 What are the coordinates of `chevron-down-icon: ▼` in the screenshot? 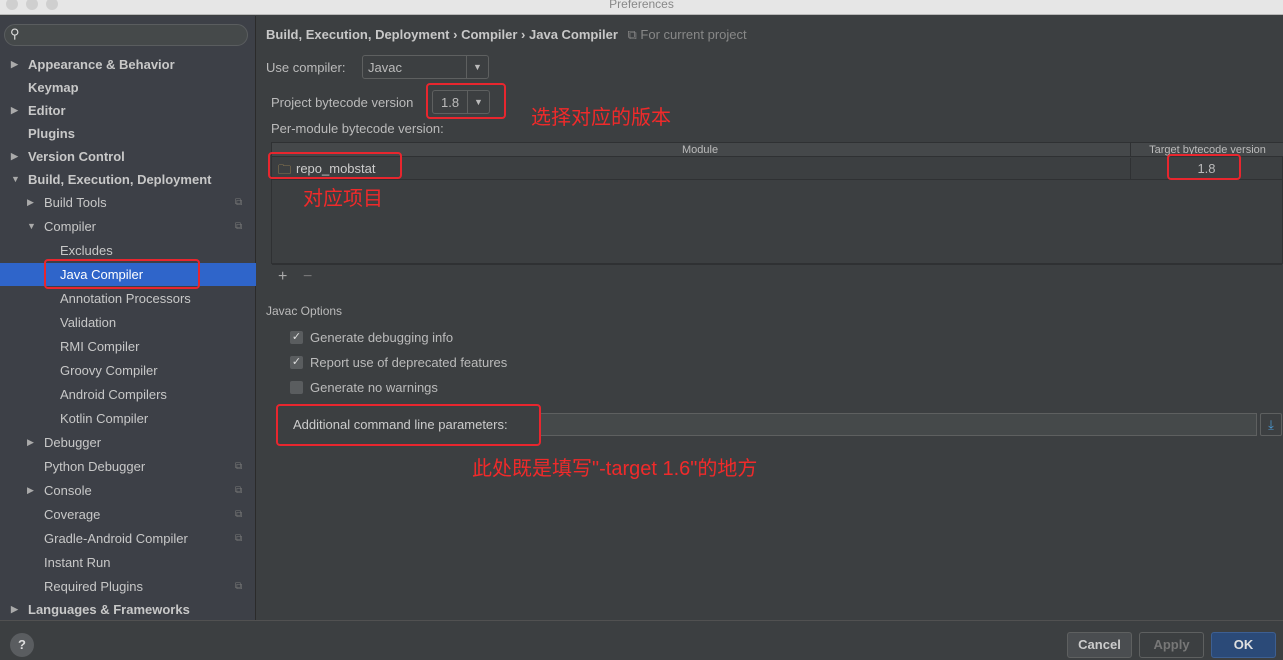 It's located at (477, 67).